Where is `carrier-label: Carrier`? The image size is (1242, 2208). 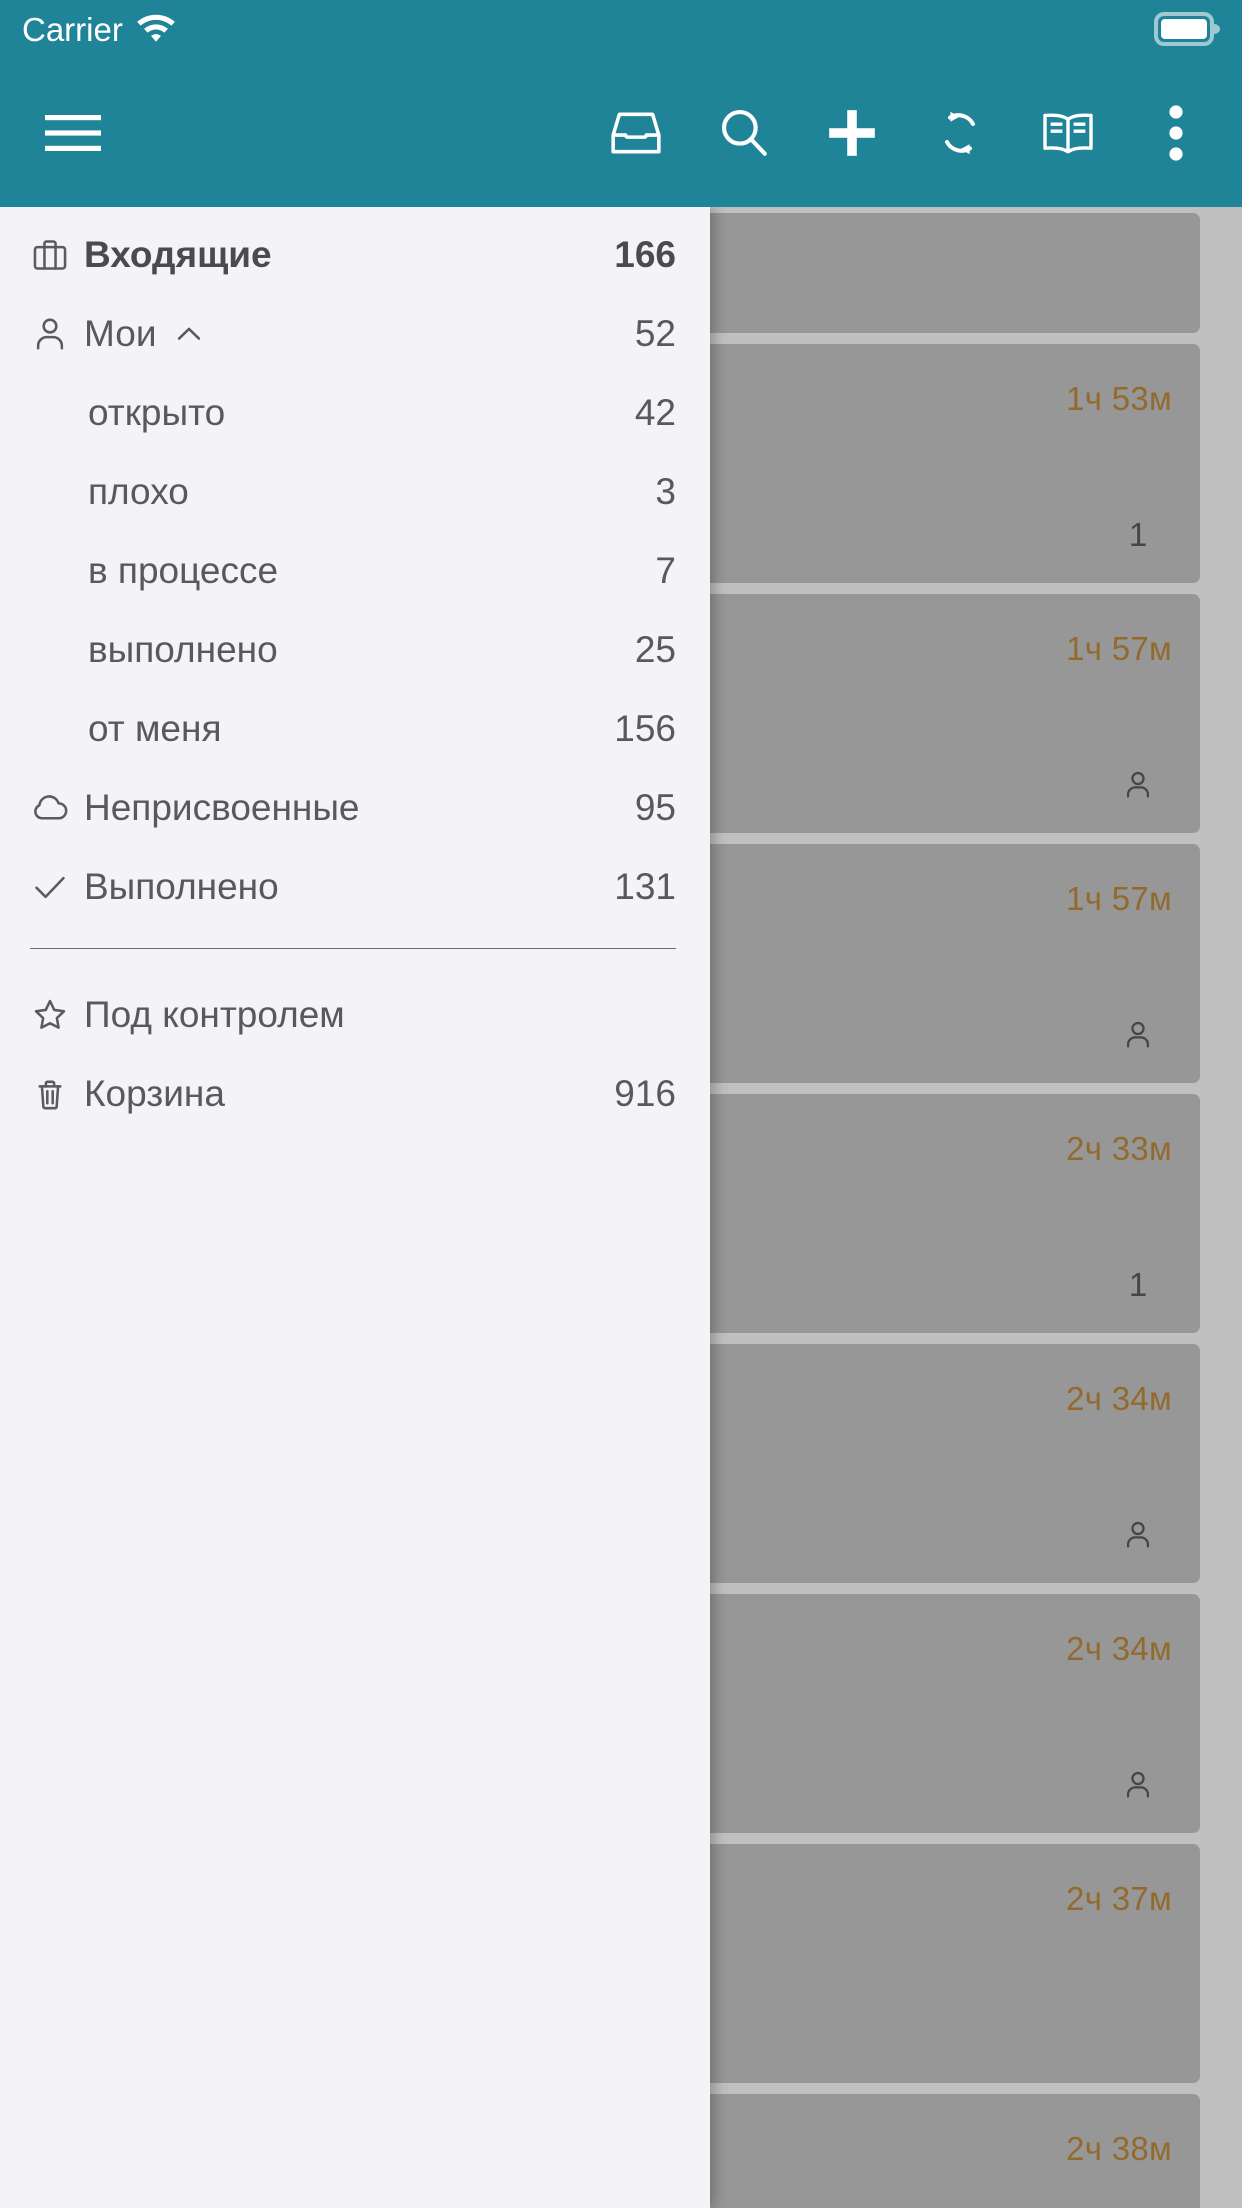 carrier-label: Carrier is located at coordinates (72, 29).